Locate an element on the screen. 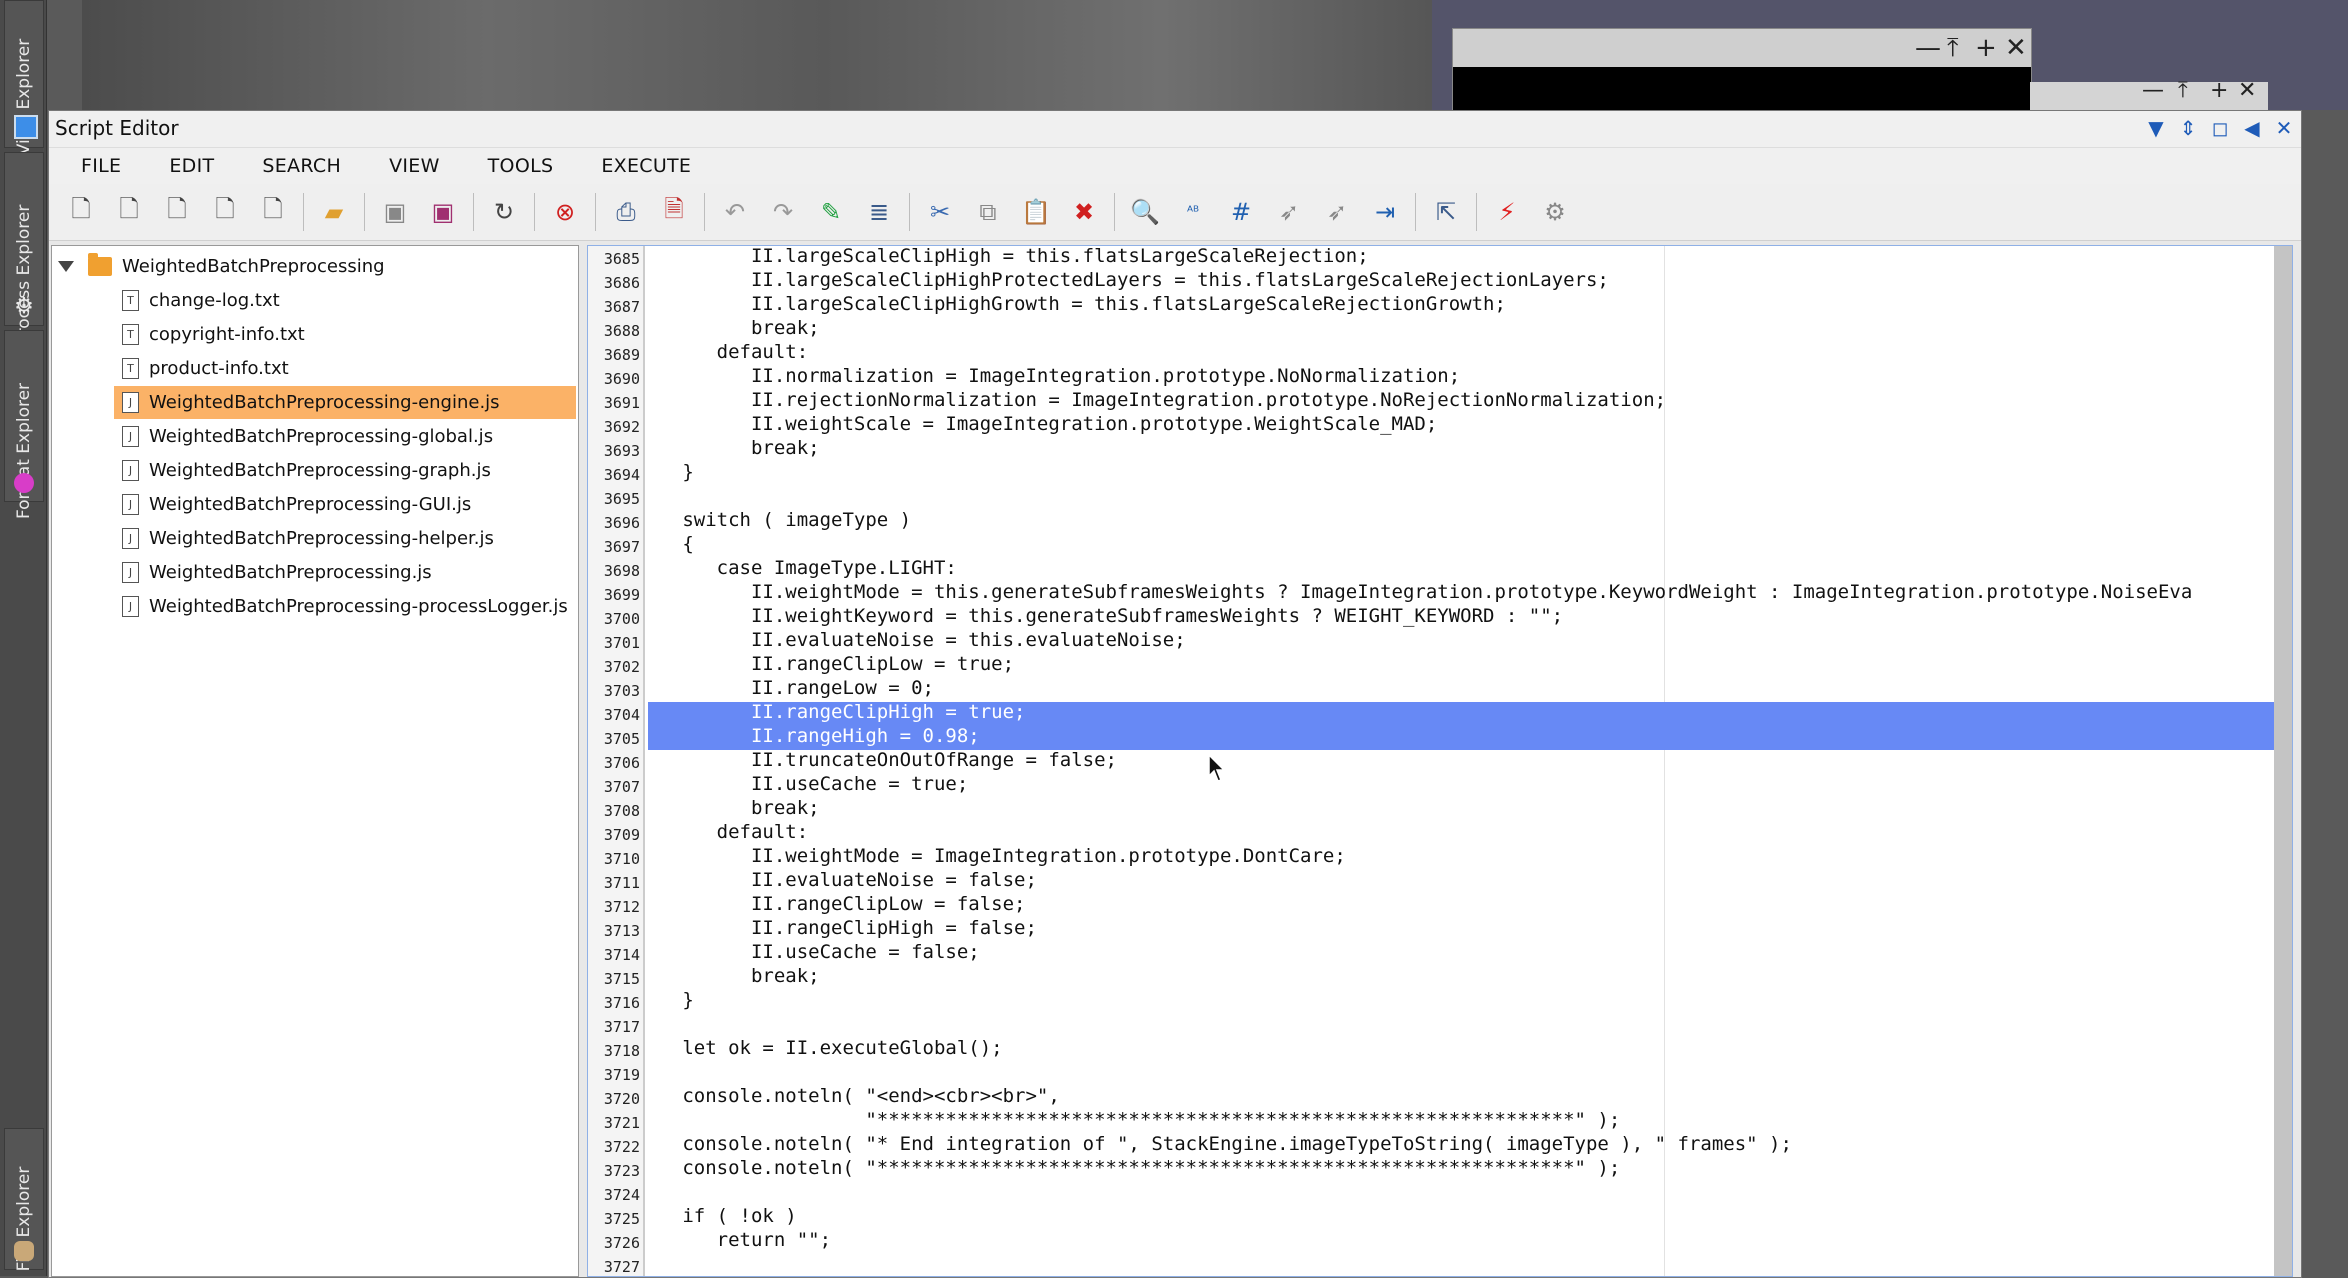 The width and height of the screenshot is (2348, 1278). code-line: II.rangeClipLow = true; is located at coordinates (831, 664).